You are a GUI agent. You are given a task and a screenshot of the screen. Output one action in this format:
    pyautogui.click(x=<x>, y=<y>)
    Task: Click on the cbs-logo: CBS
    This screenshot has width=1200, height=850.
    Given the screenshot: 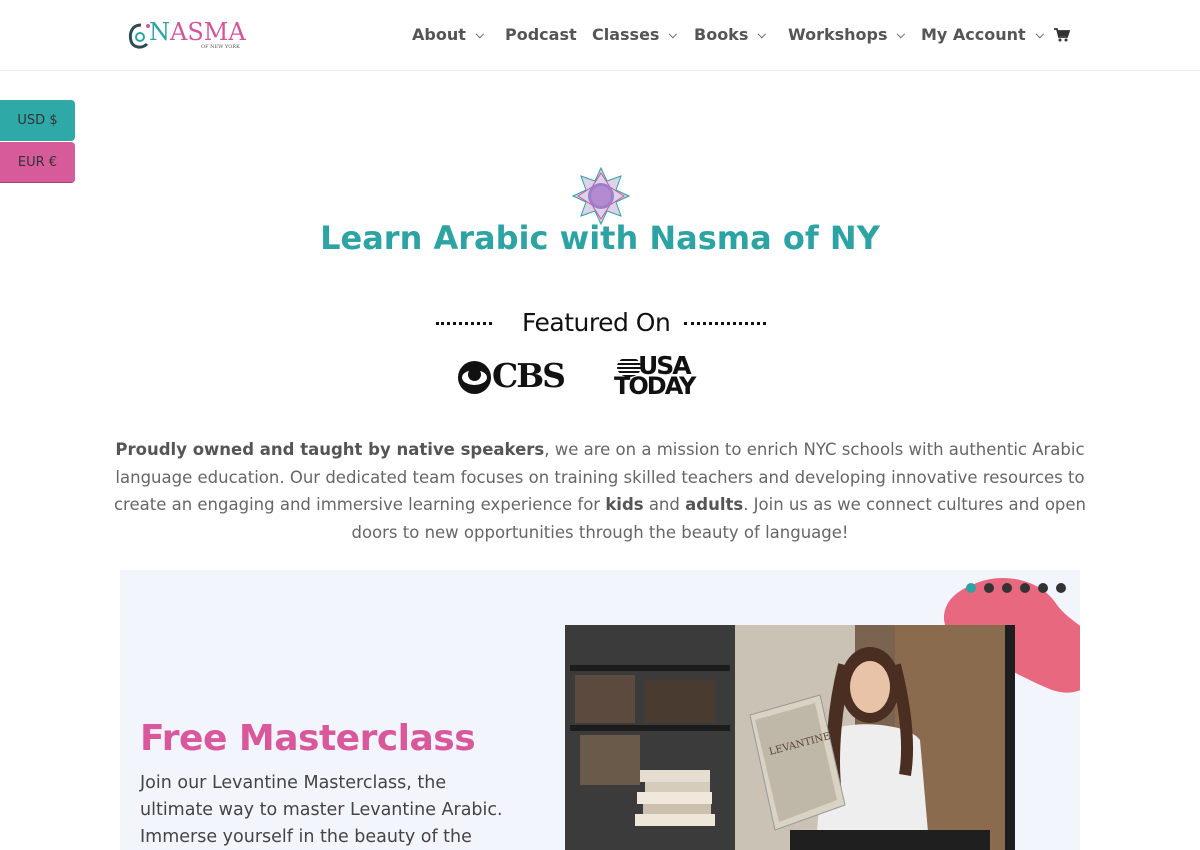 What is the action you would take?
    pyautogui.click(x=512, y=375)
    